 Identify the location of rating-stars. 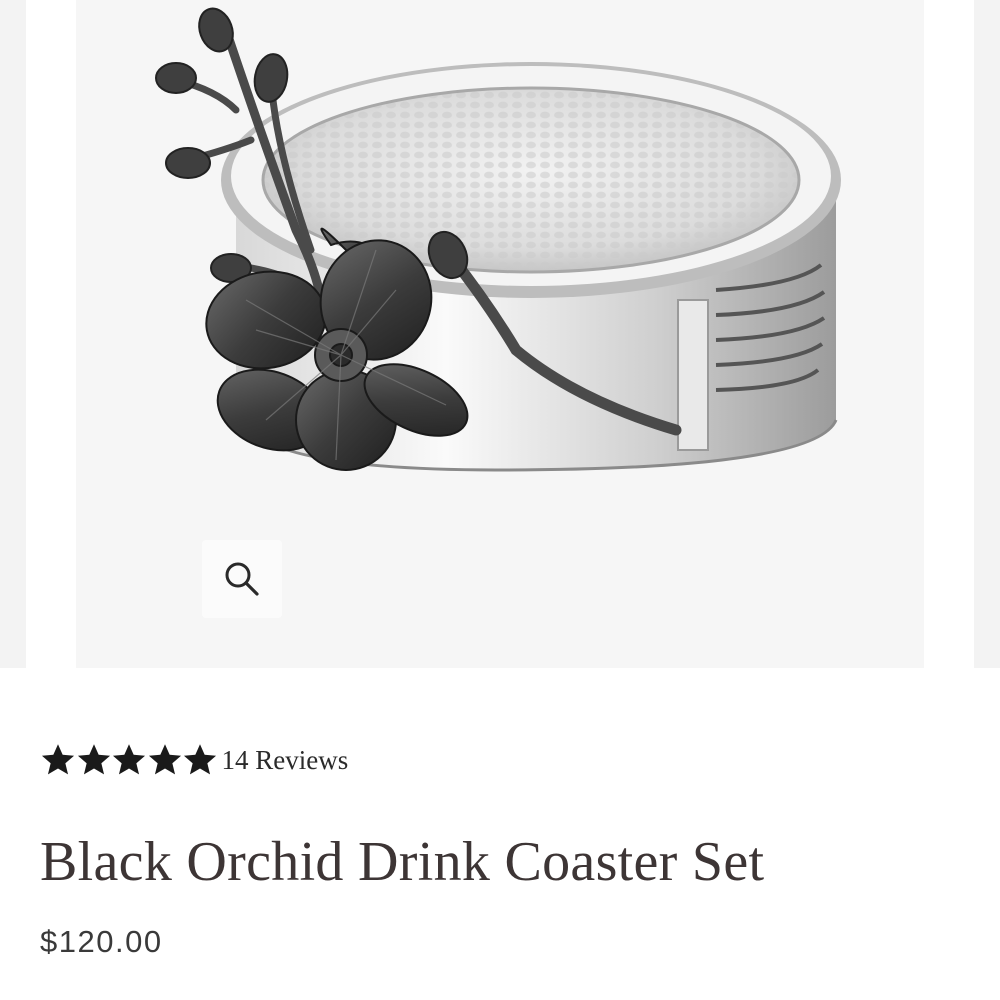
(129, 760).